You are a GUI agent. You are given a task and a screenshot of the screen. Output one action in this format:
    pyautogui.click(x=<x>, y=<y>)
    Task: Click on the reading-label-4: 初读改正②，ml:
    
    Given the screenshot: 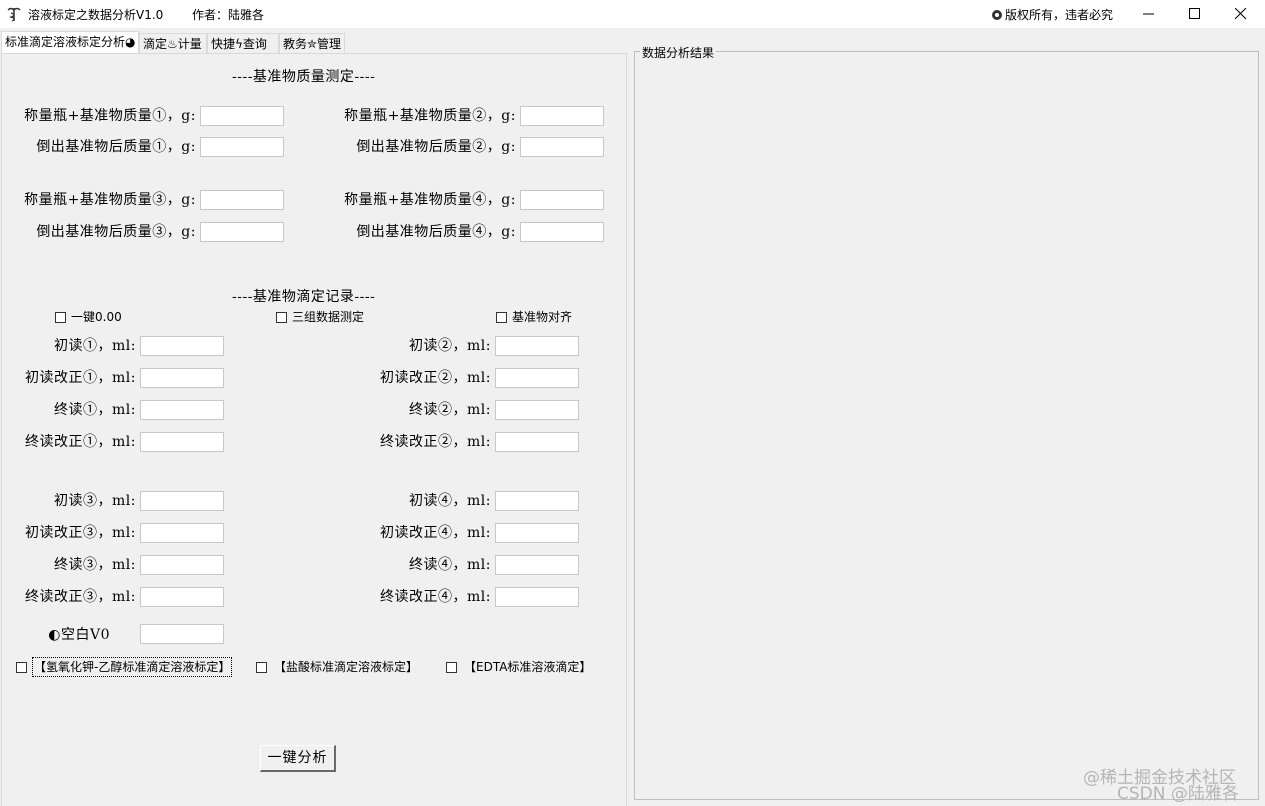 What is the action you would take?
    pyautogui.click(x=435, y=378)
    